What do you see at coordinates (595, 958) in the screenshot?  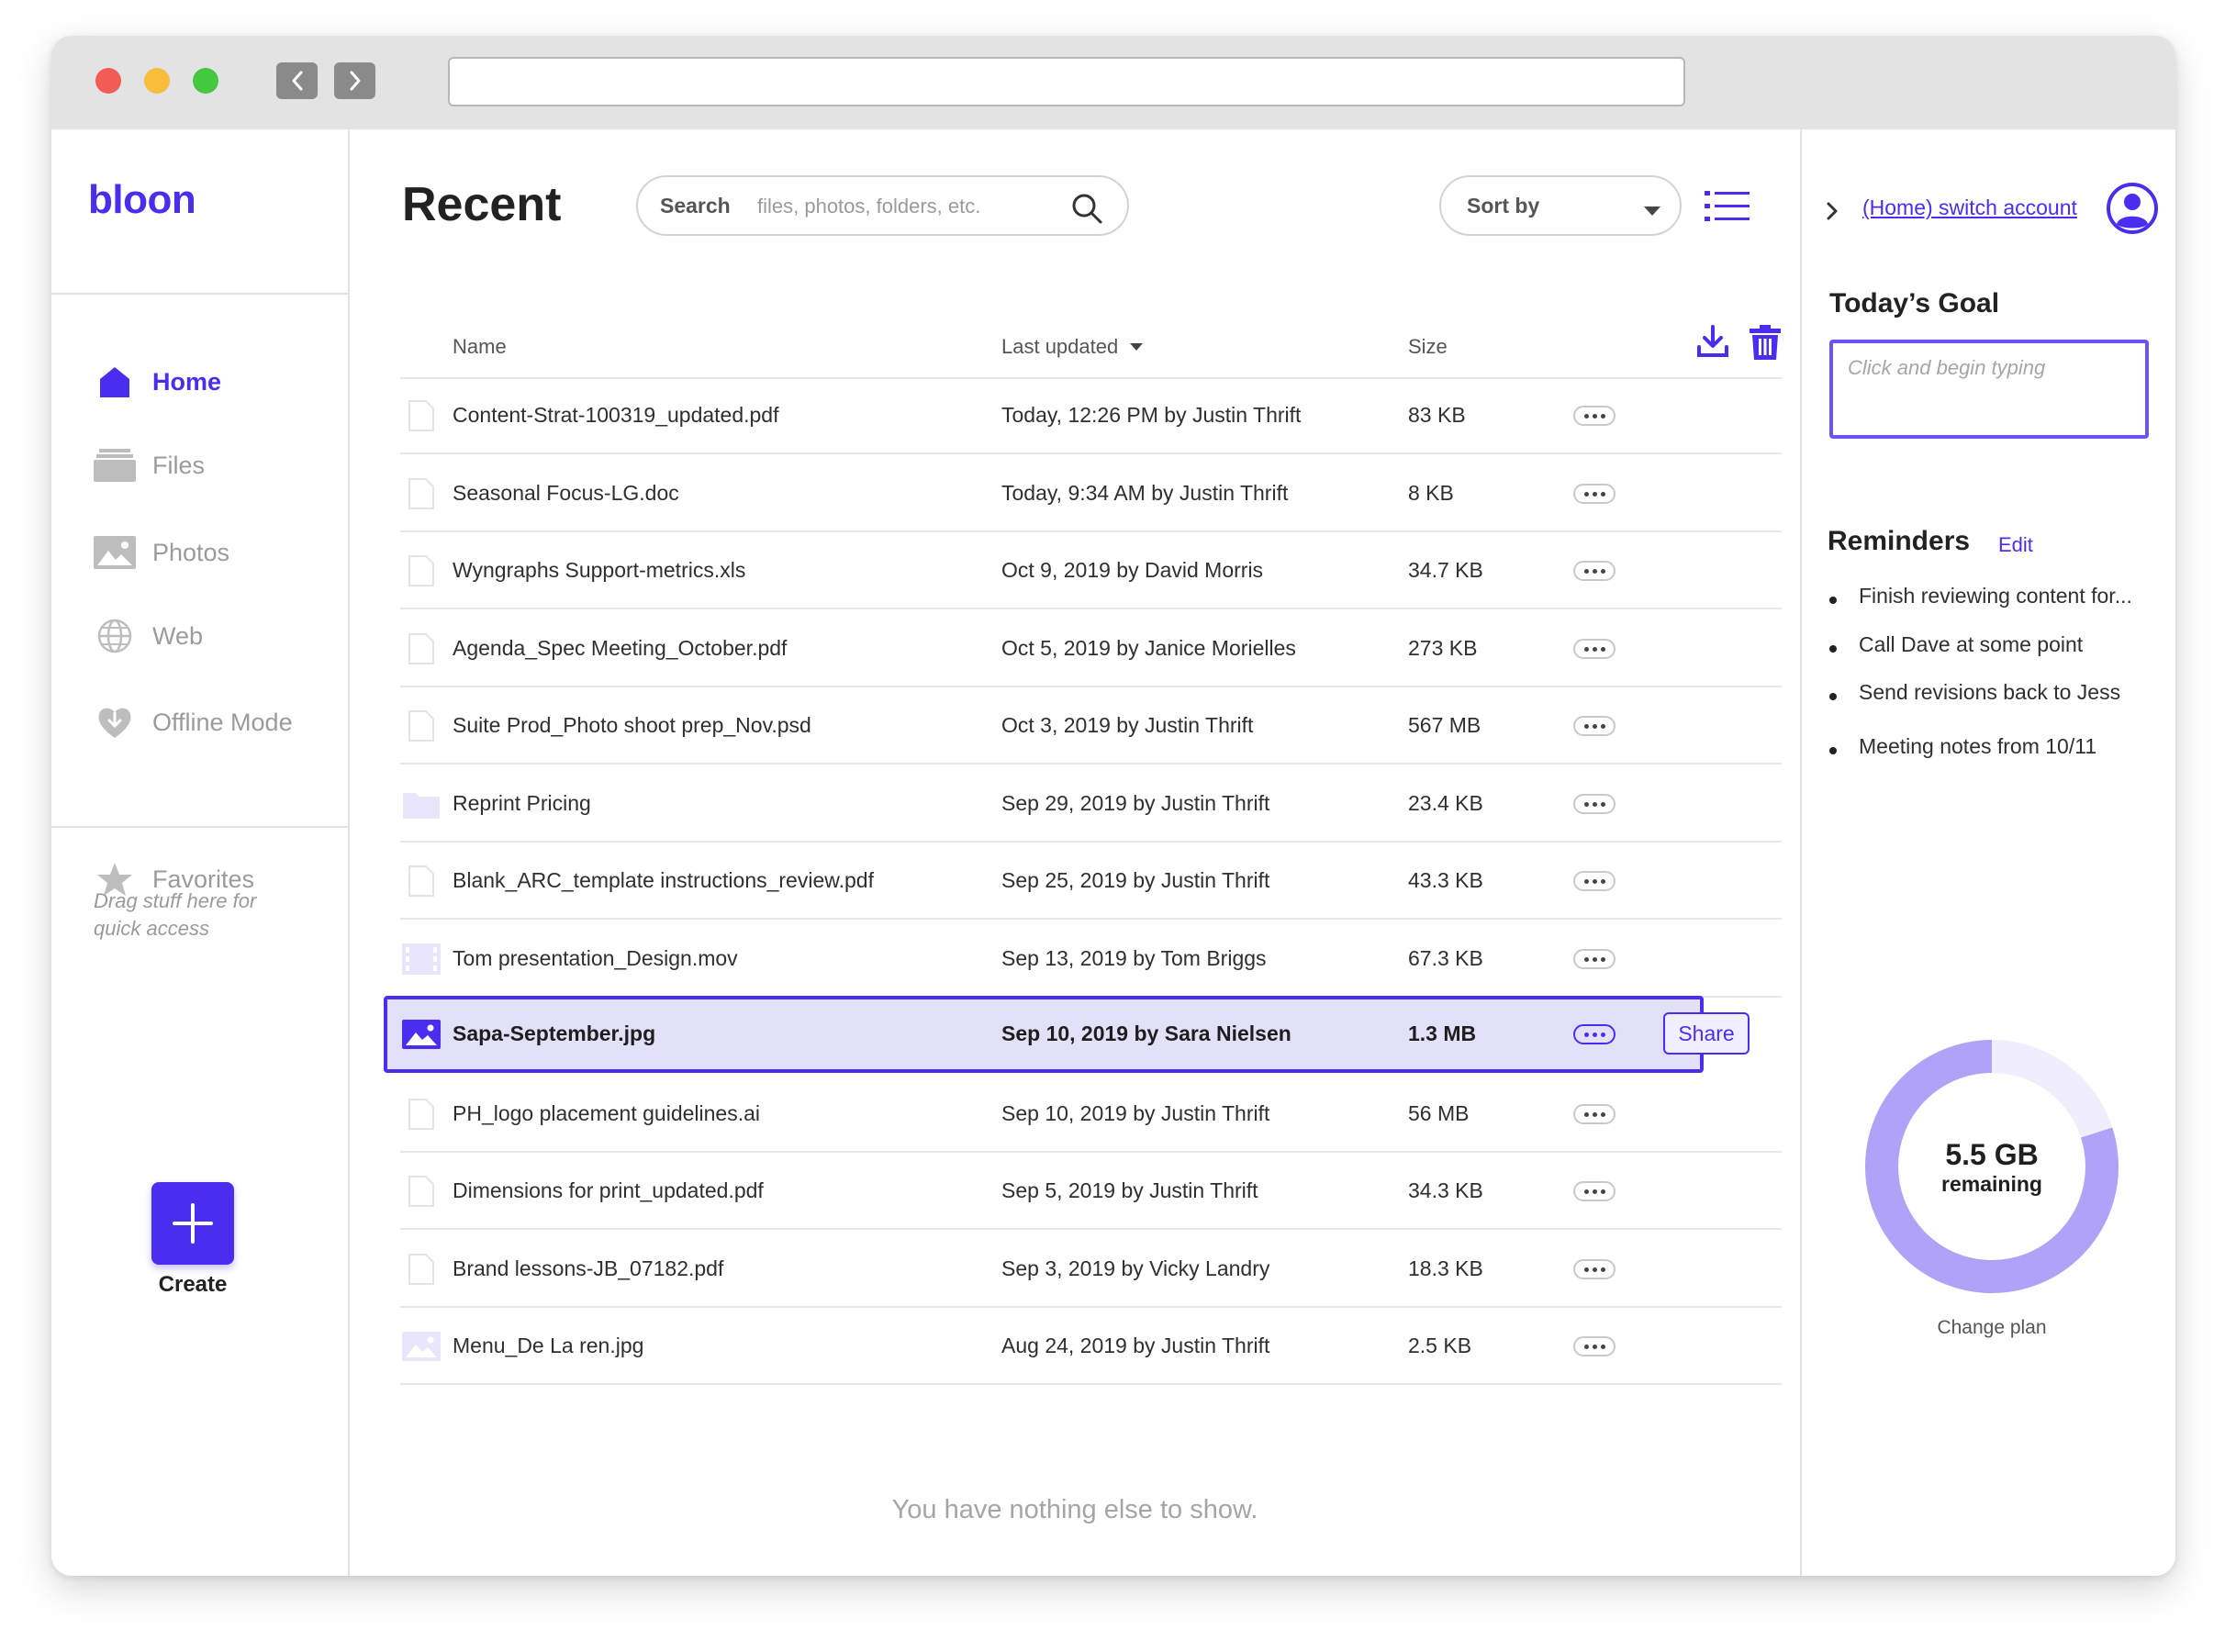 I see `file-name: Tom presentation_Design.mov` at bounding box center [595, 958].